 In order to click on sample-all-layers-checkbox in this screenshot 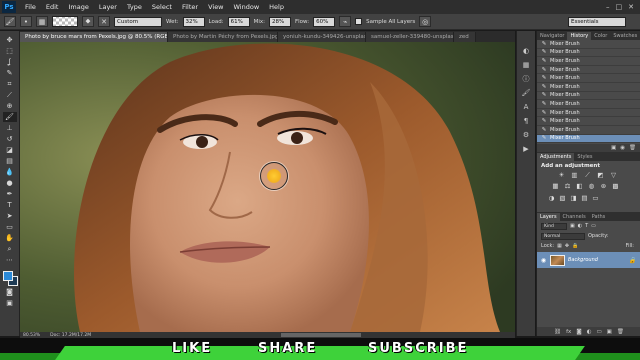, I will do `click(359, 21)`.